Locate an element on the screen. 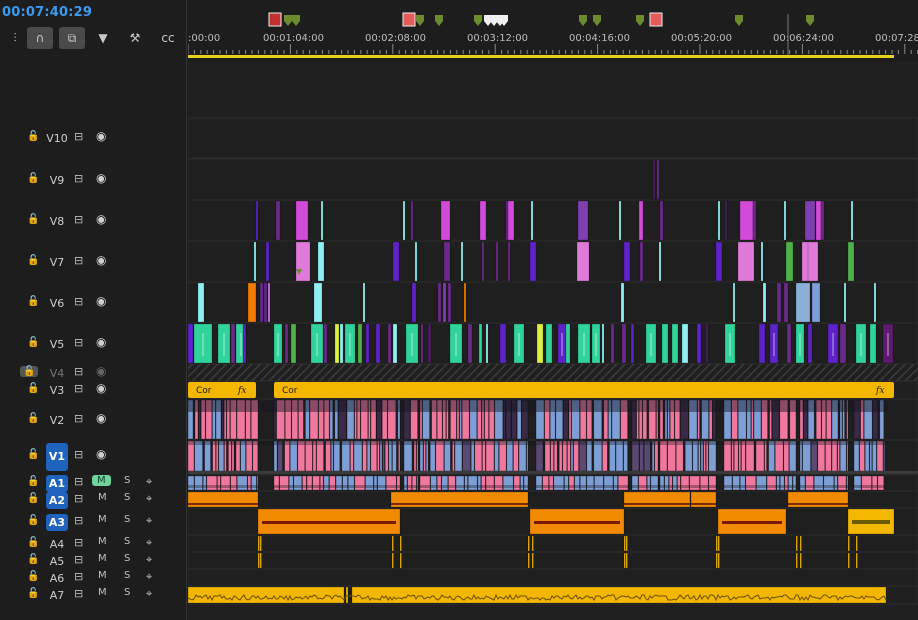 The height and width of the screenshot is (620, 918). track-lane-a4 is located at coordinates (552, 543).